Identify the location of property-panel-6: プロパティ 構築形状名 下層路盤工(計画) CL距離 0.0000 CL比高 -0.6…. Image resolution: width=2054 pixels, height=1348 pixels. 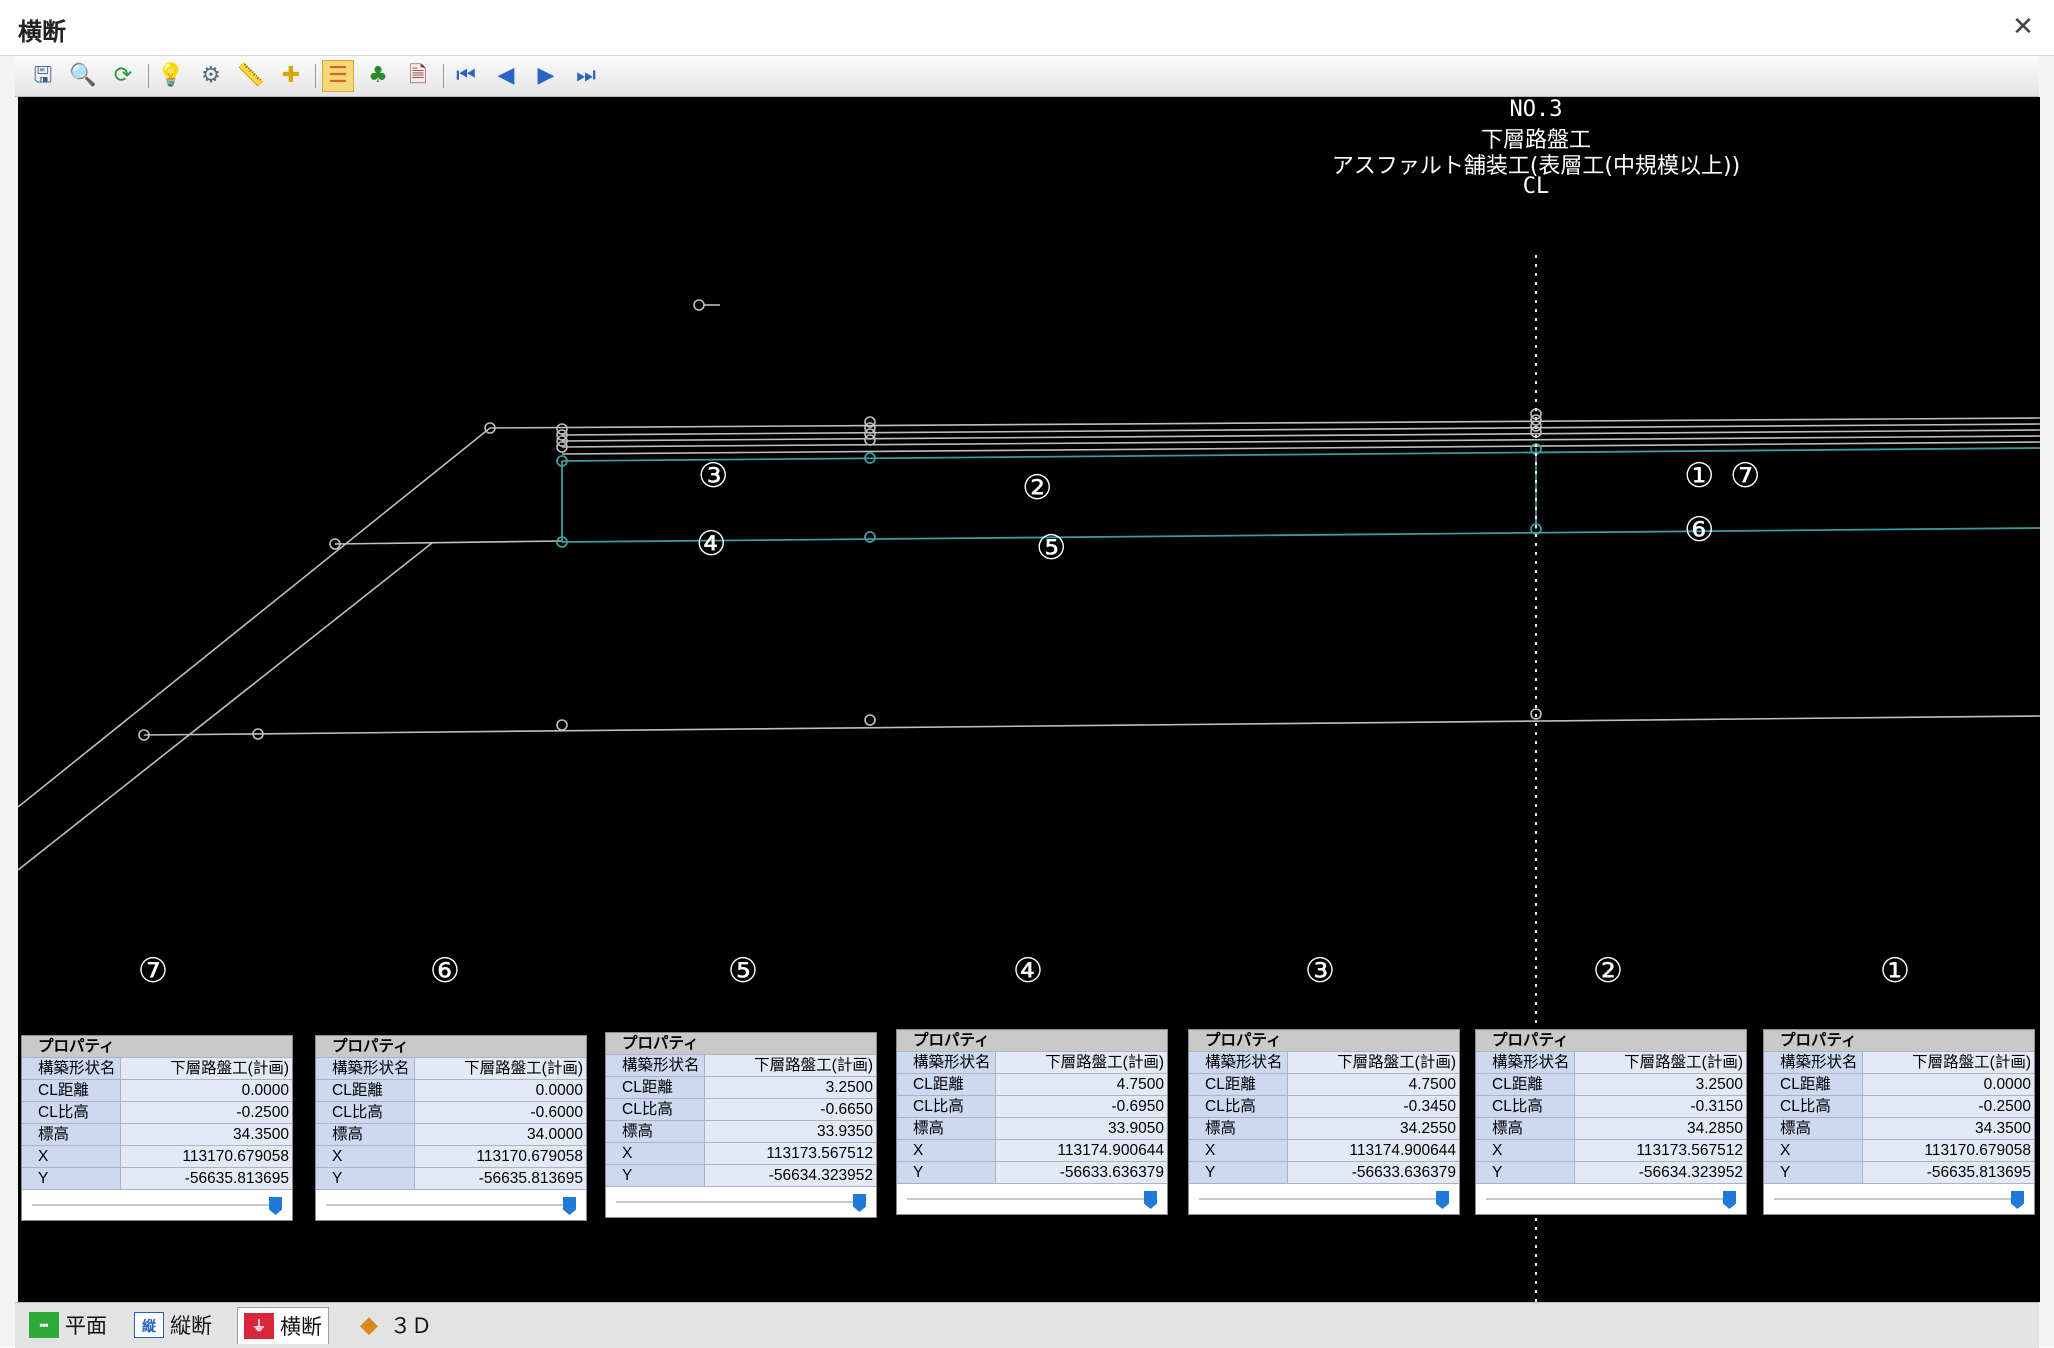
(451, 1128).